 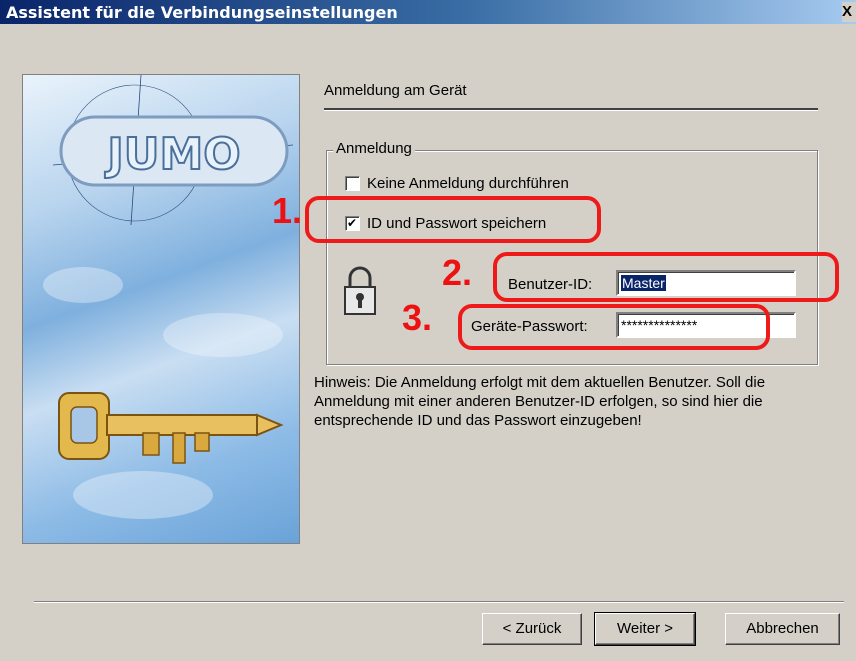 What do you see at coordinates (374, 148) in the screenshot?
I see `login-group-title: Anmeldung` at bounding box center [374, 148].